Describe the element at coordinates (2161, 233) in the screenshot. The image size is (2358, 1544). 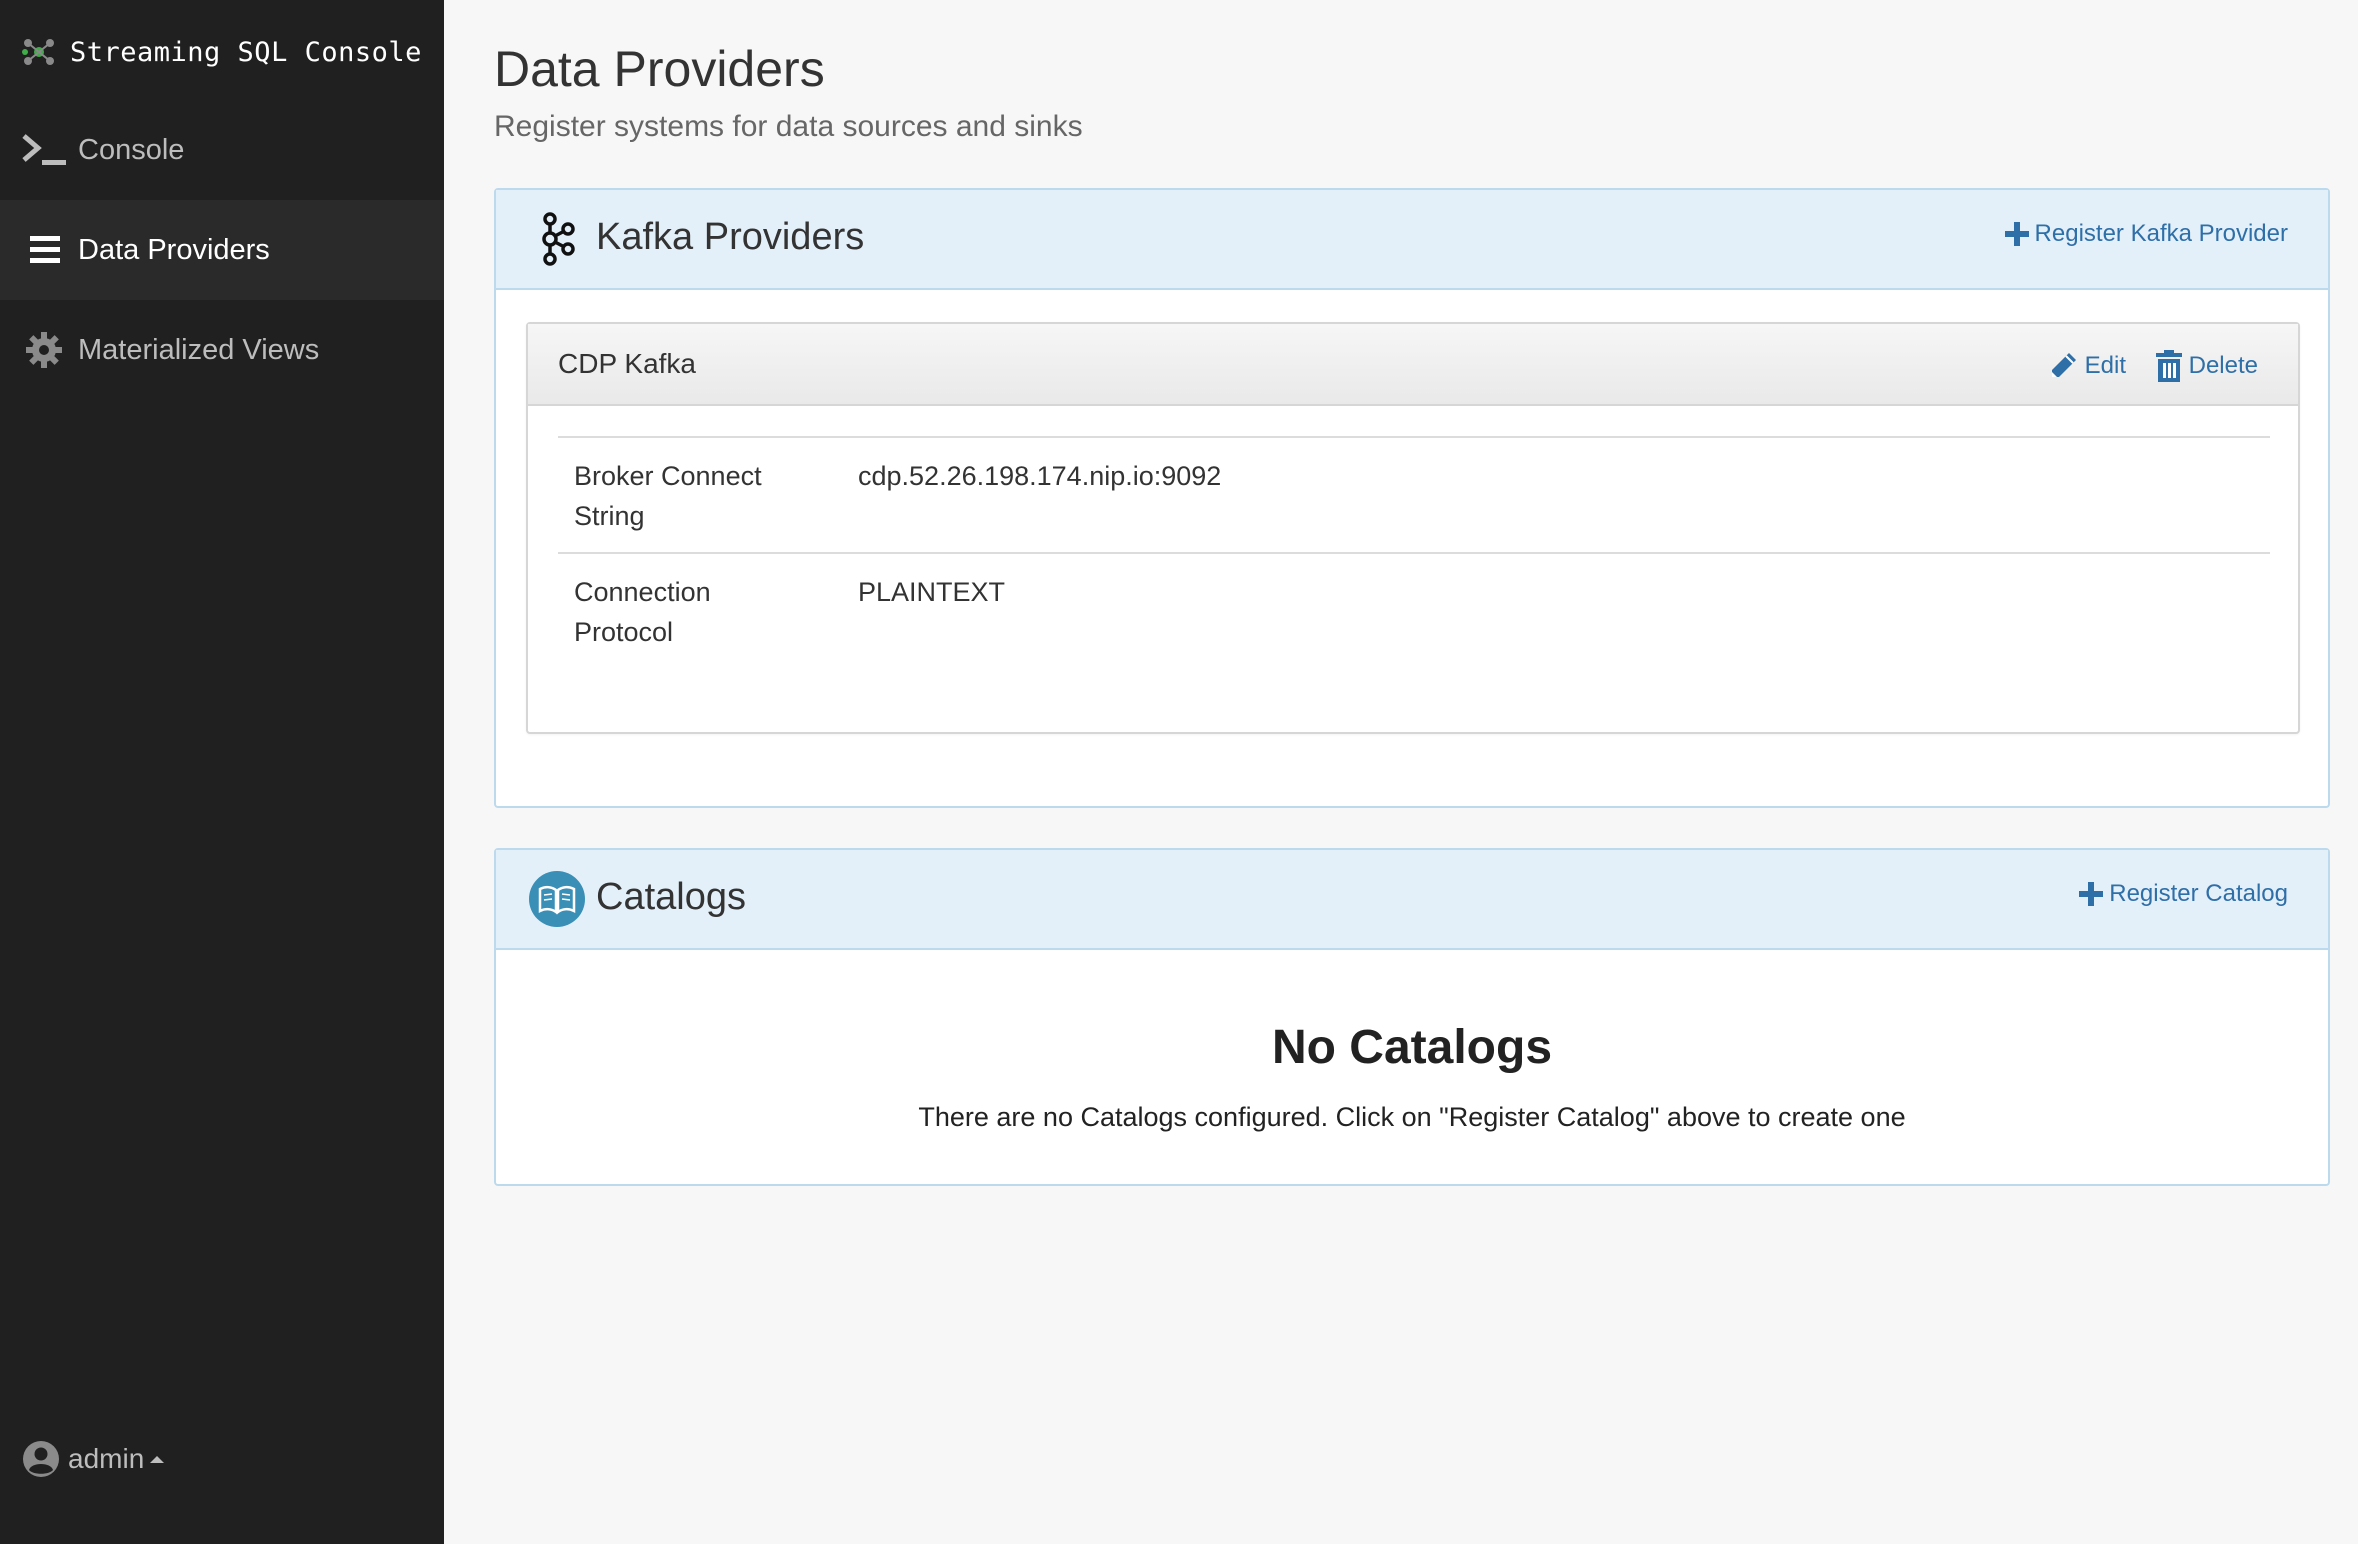
I see `register-kafka-provider-label: Register Kafka Provider` at that location.